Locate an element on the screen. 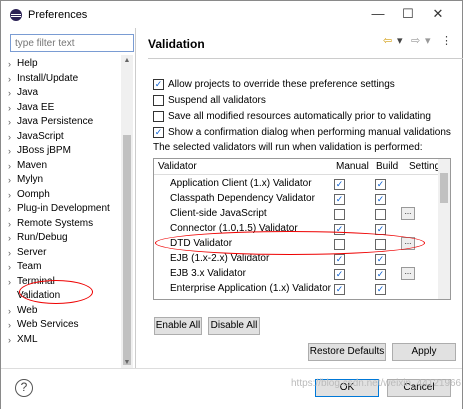 Image resolution: width=463 pixels, height=409 pixels. sidebar-item: › Java EE is located at coordinates (31, 108).